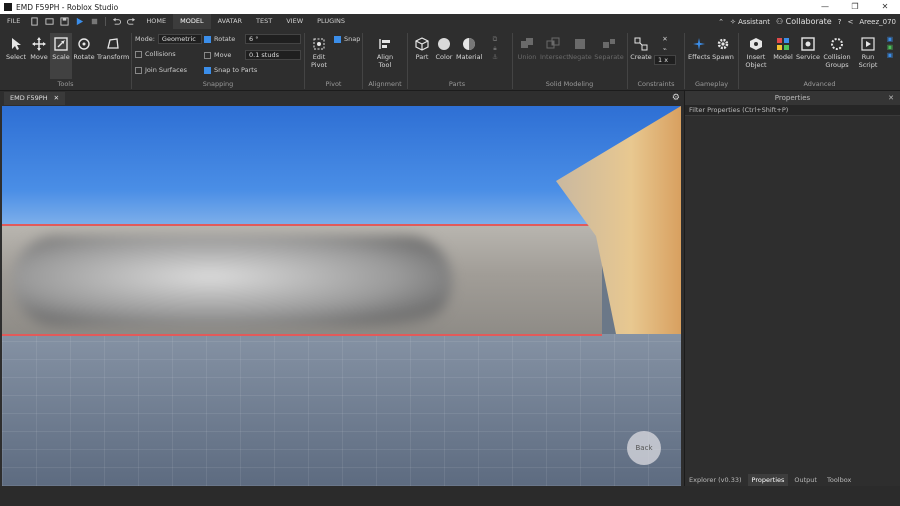 Image resolution: width=900 pixels, height=506 pixels. What do you see at coordinates (207, 39) in the screenshot?
I see `rotate-snap-checkbox` at bounding box center [207, 39].